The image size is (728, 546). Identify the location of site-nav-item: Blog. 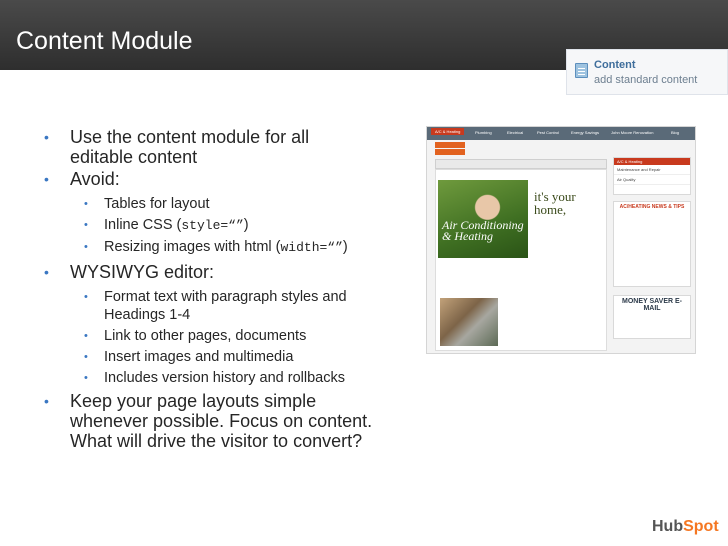
(675, 132).